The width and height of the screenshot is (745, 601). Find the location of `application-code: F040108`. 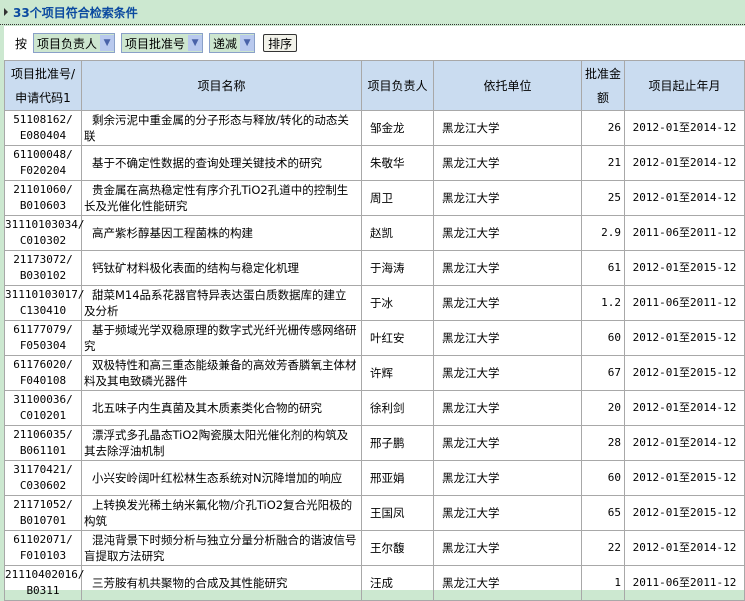

application-code: F040108 is located at coordinates (43, 380).